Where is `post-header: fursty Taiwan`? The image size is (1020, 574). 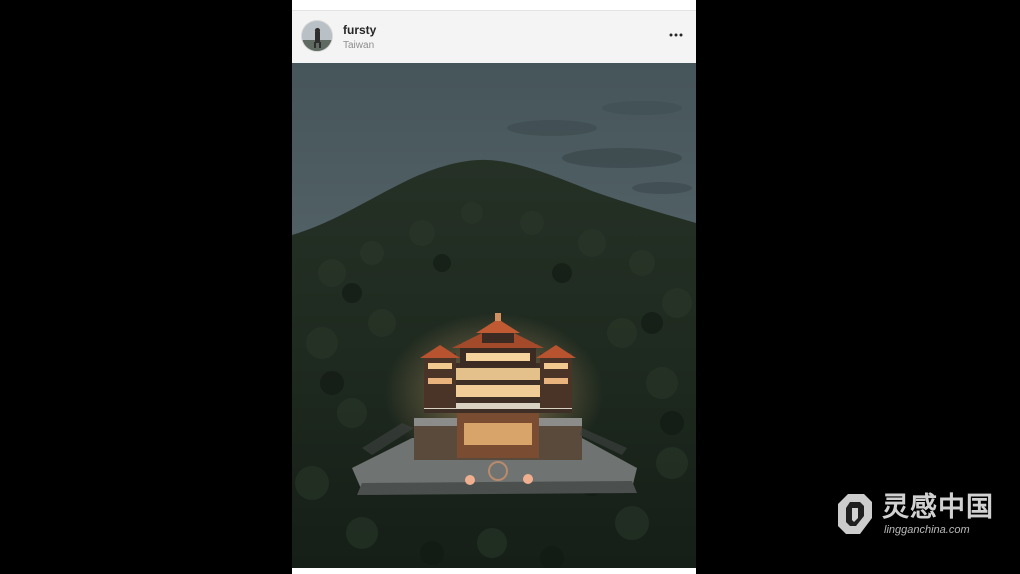 post-header: fursty Taiwan is located at coordinates (494, 37).